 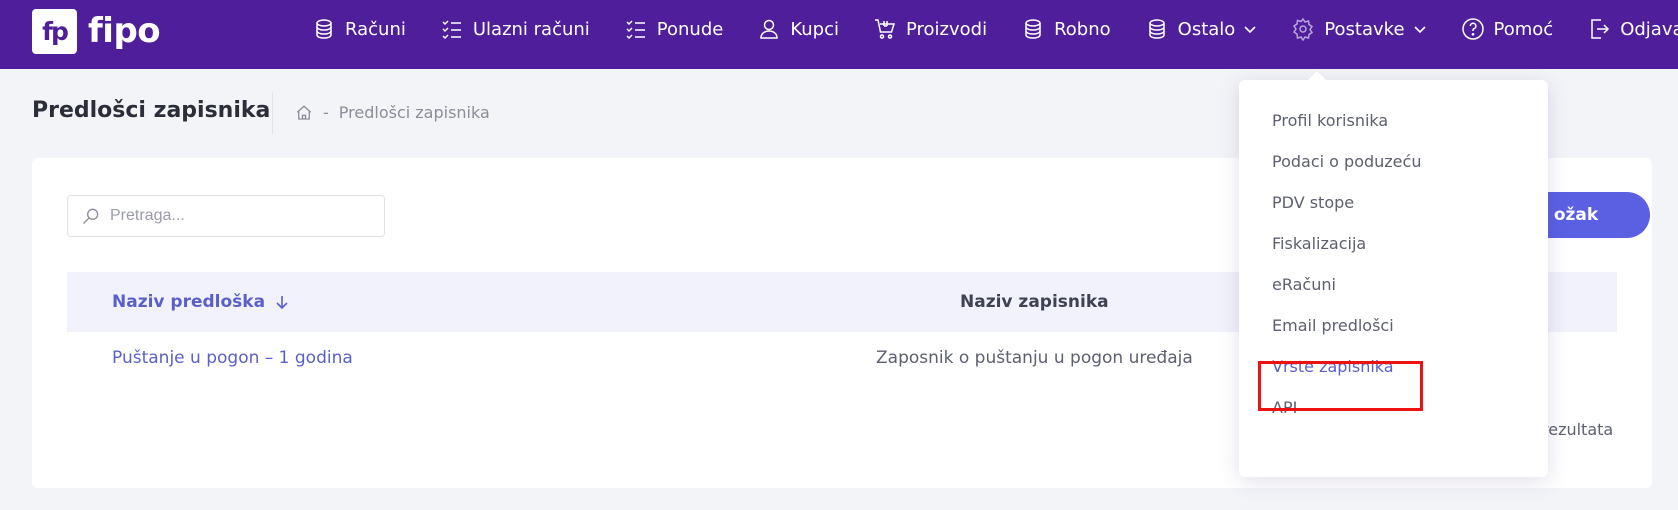 I want to click on nav-label: Računi, so click(x=375, y=29).